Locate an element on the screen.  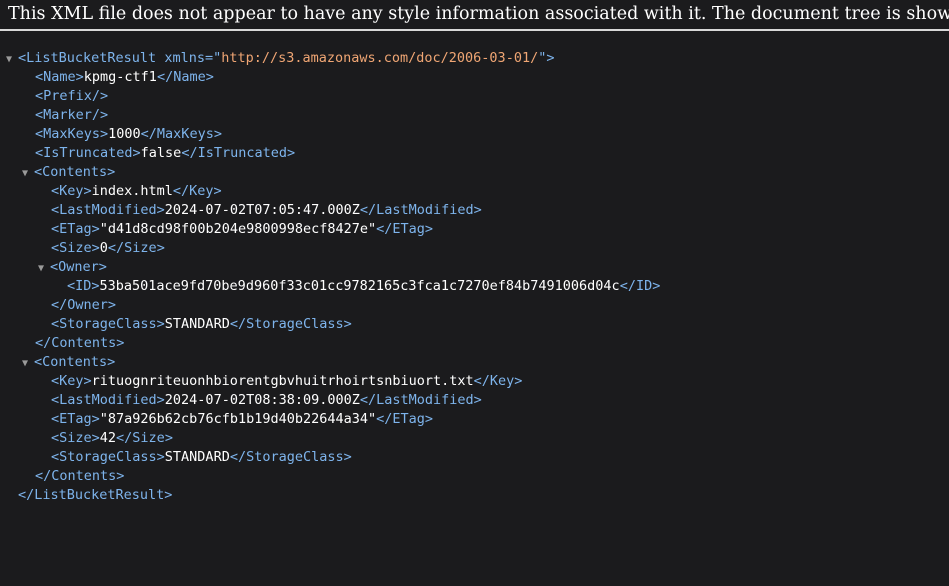
xml-node-maxkeys: <MaxKeys>1000</MaxKeys> is located at coordinates (474, 134).